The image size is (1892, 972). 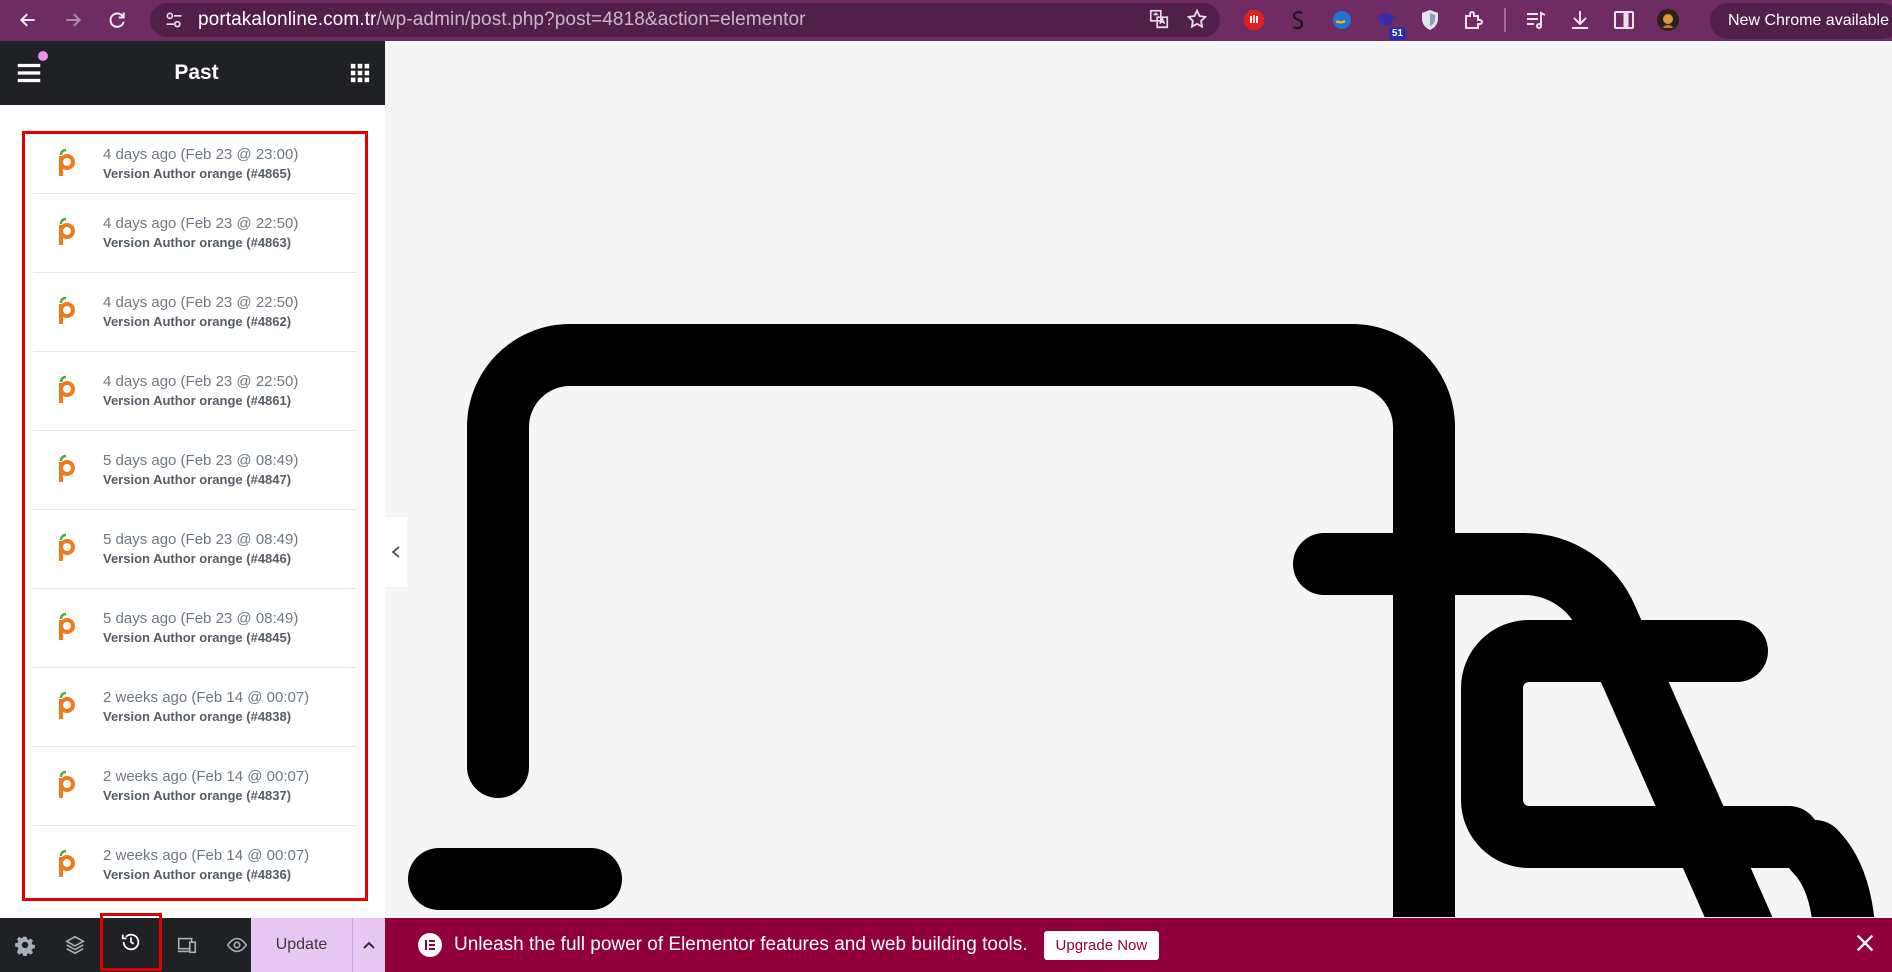 I want to click on elementor-logo-icon, so click(x=430, y=945).